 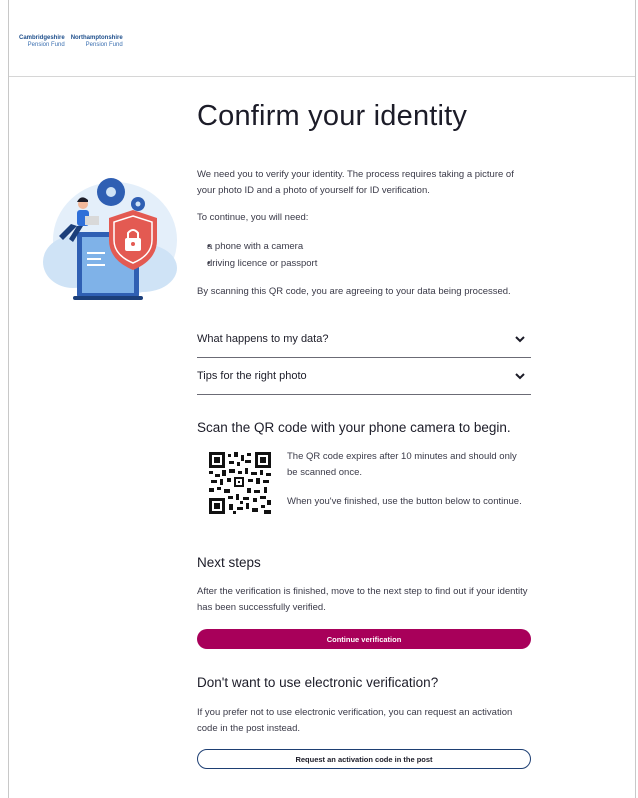 What do you see at coordinates (253, 217) in the screenshot?
I see `need-label: To continue, you will need:` at bounding box center [253, 217].